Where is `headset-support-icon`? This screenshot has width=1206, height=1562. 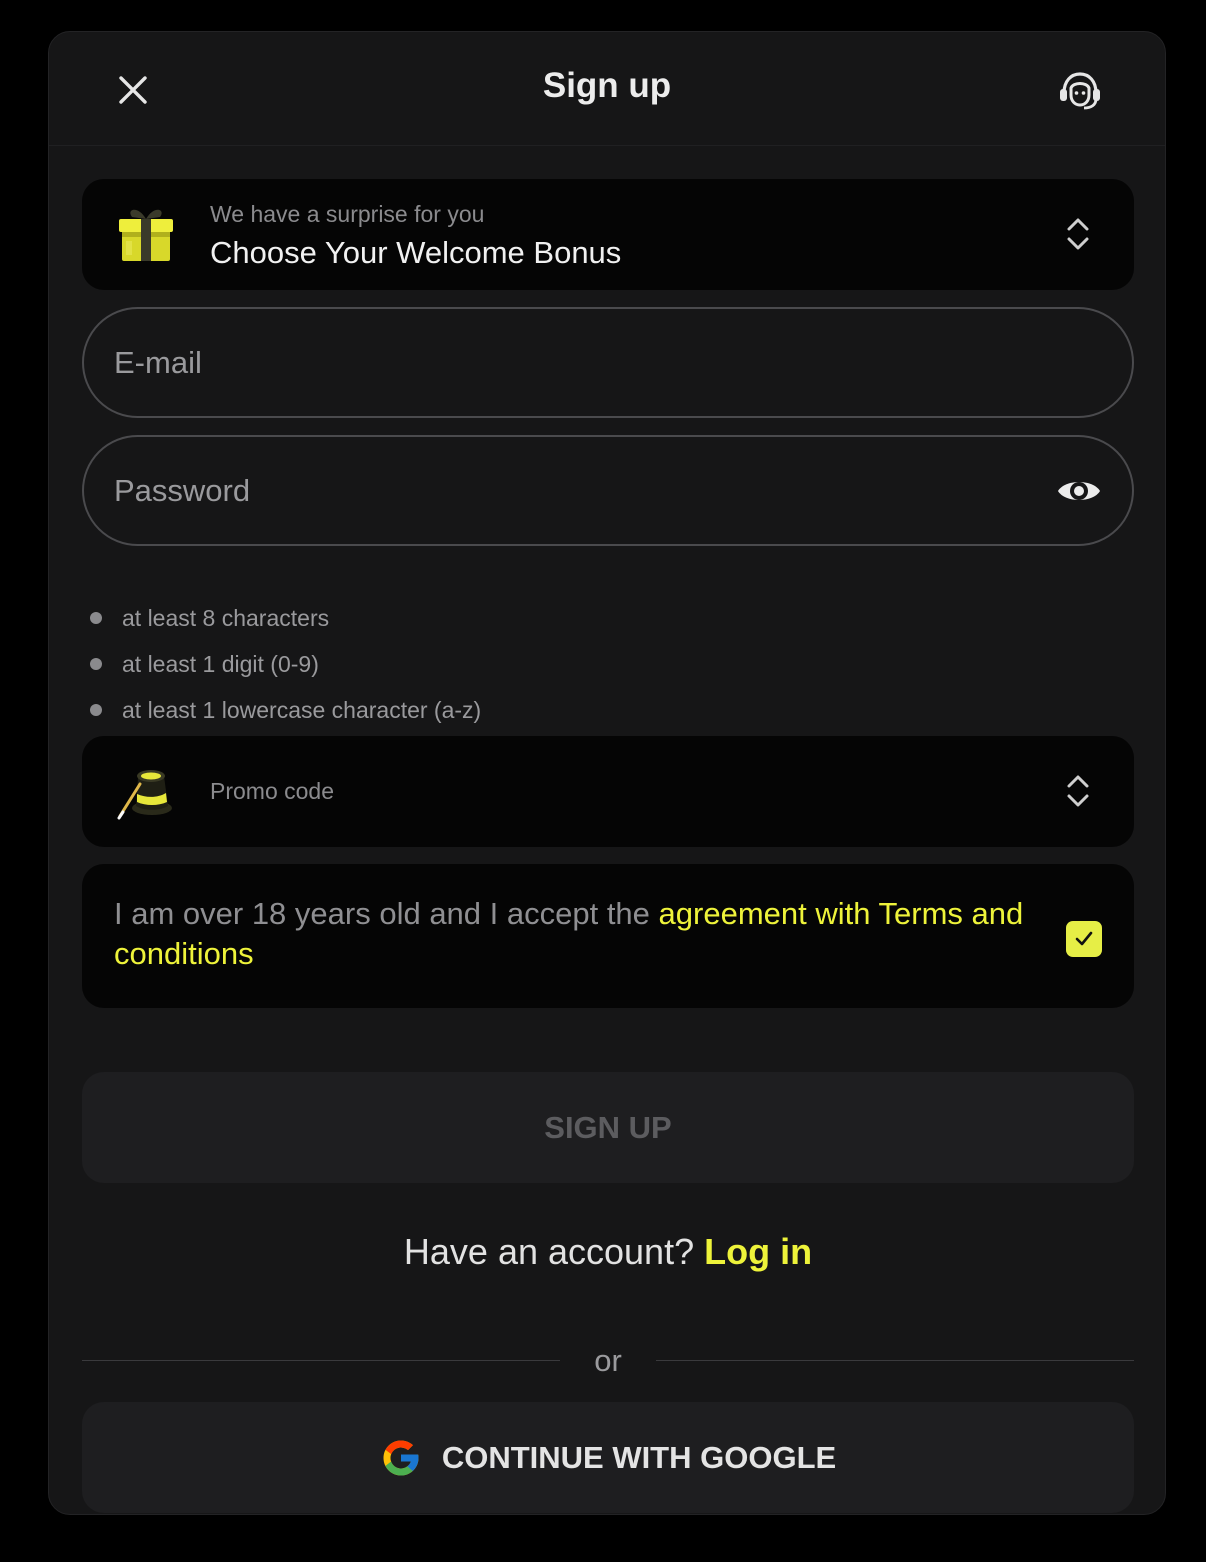
headset-support-icon is located at coordinates (1080, 91).